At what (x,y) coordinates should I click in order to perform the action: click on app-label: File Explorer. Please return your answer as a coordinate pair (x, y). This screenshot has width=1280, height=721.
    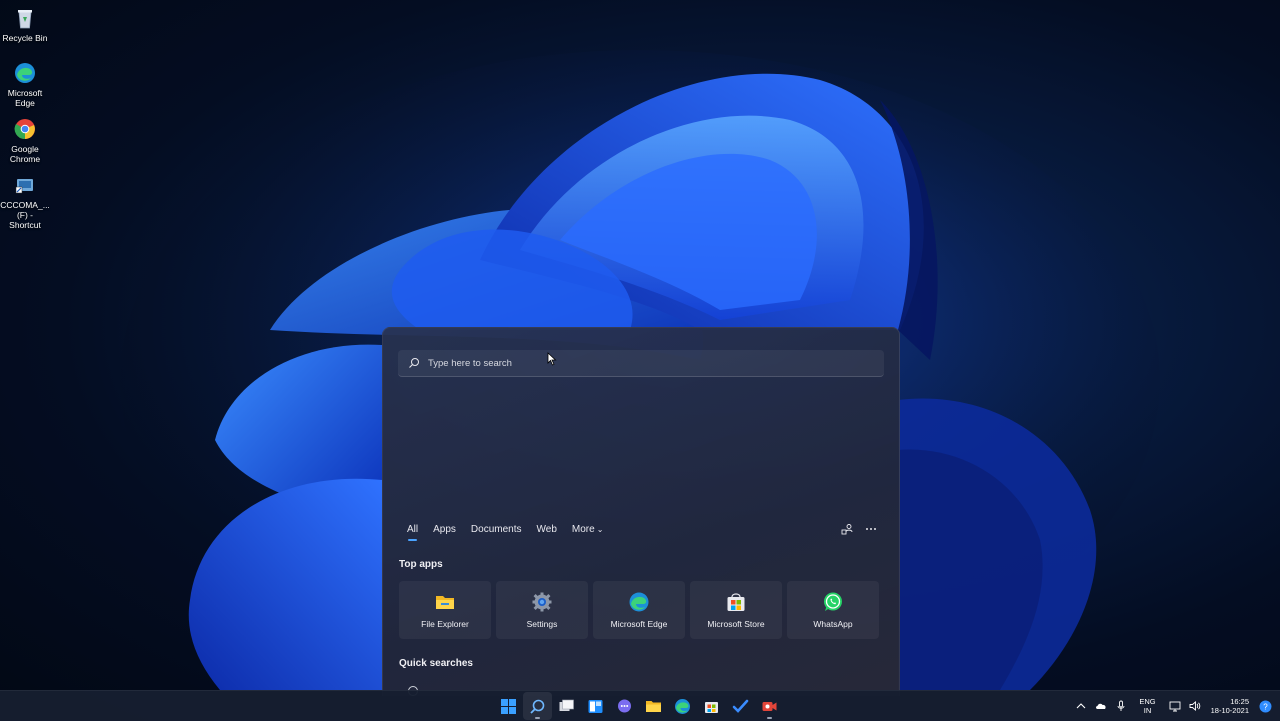
    Looking at the image, I should click on (445, 624).